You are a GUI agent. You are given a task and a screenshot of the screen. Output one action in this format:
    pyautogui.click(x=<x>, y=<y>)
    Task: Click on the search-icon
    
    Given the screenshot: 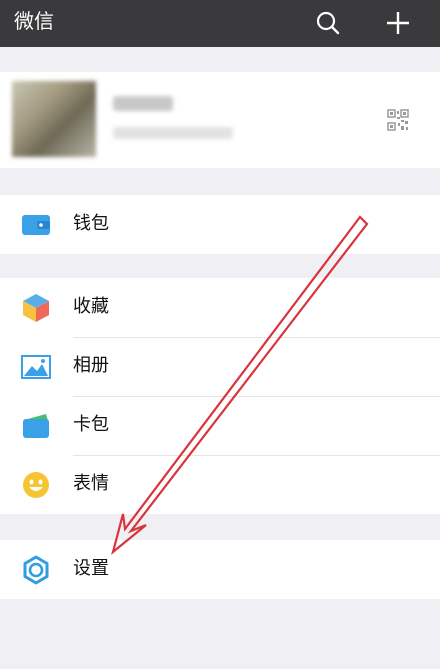 What is the action you would take?
    pyautogui.click(x=328, y=23)
    